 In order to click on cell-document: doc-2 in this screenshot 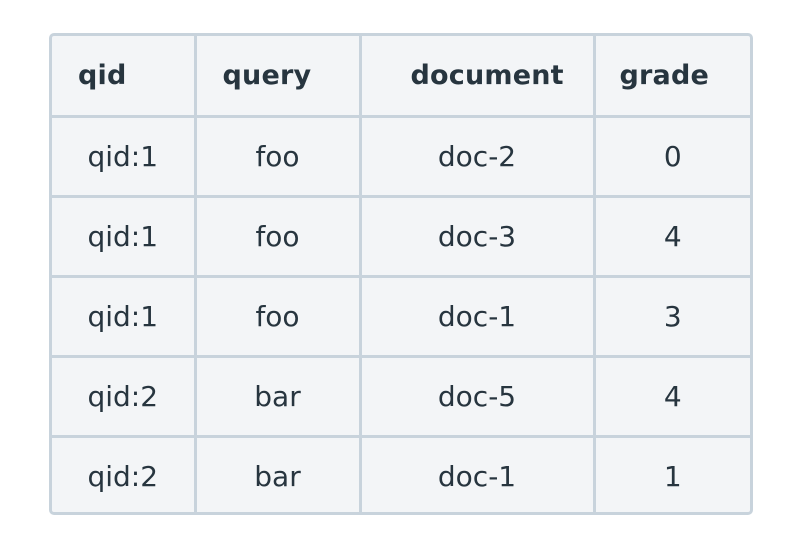, I will do `click(477, 156)`.